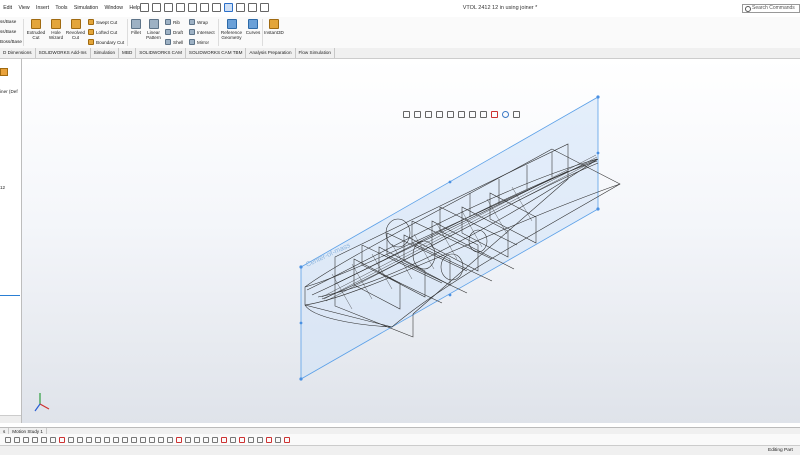  What do you see at coordinates (198, 22) in the screenshot?
I see `wrap-button: Wrap` at bounding box center [198, 22].